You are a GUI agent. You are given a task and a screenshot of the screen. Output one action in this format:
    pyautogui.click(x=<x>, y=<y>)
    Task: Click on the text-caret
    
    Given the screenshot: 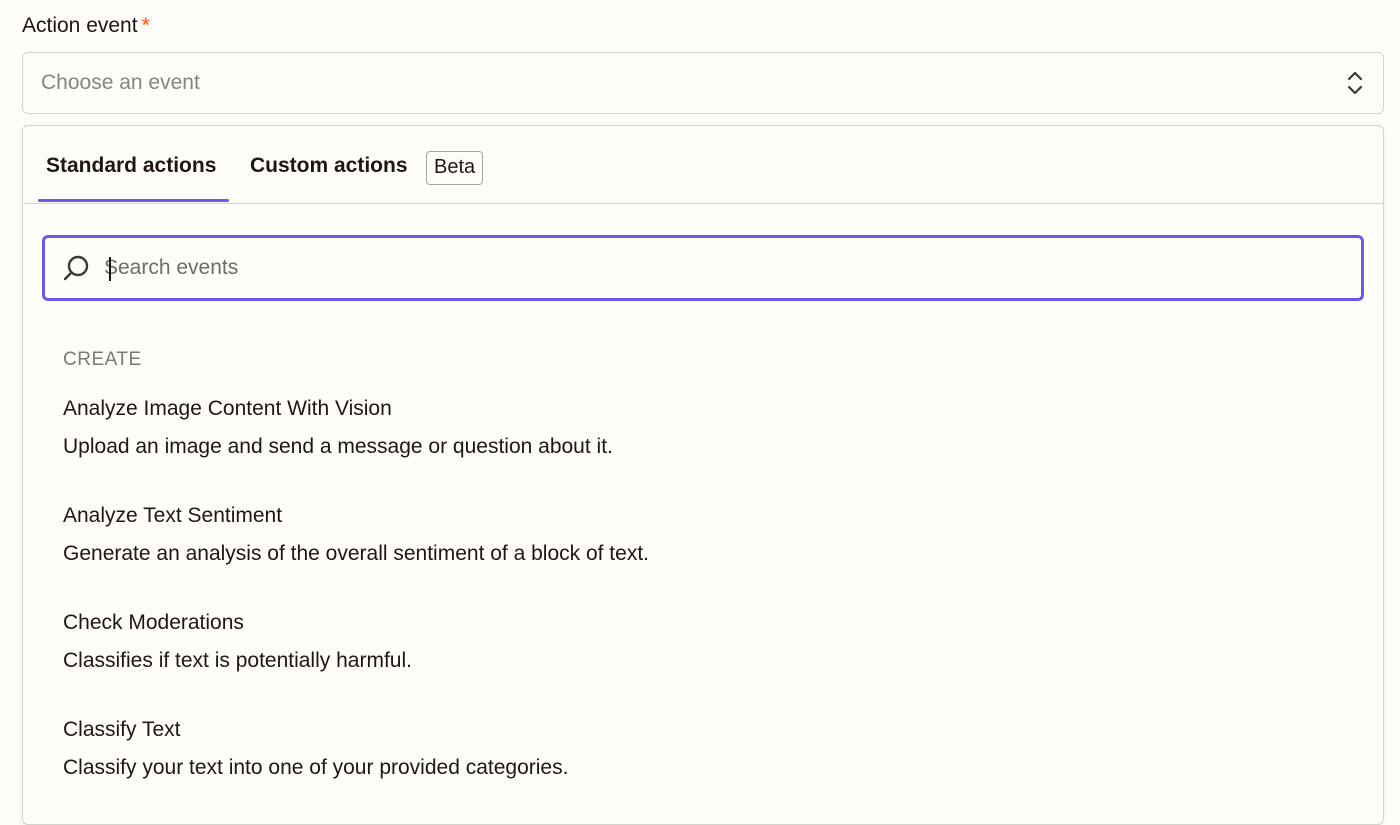 What is the action you would take?
    pyautogui.click(x=110, y=269)
    